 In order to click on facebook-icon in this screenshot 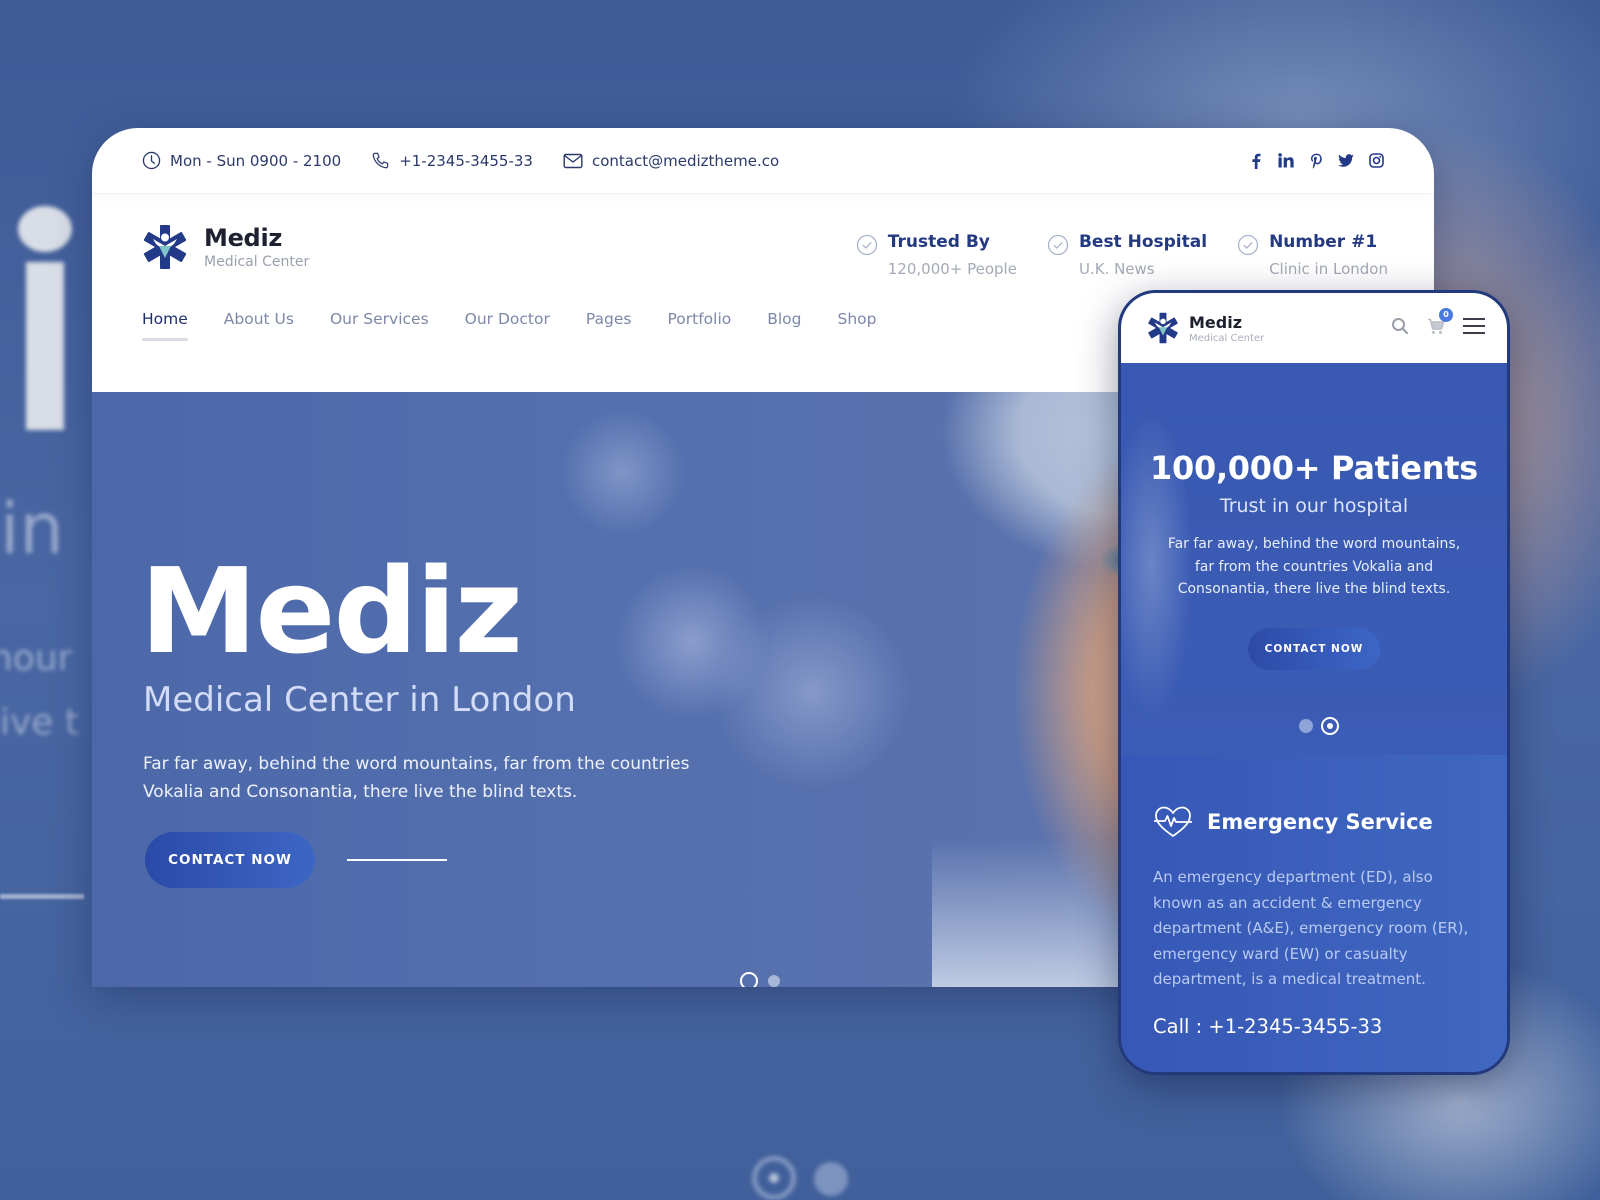, I will do `click(1256, 161)`.